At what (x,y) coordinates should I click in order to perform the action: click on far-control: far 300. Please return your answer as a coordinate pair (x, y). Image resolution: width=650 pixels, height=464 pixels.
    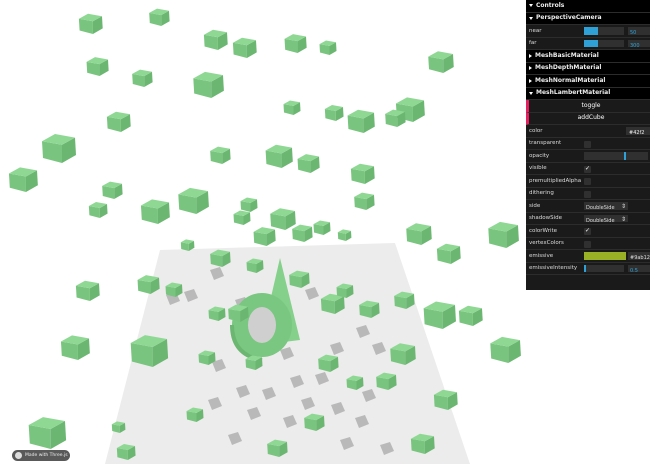
    Looking at the image, I should click on (588, 44).